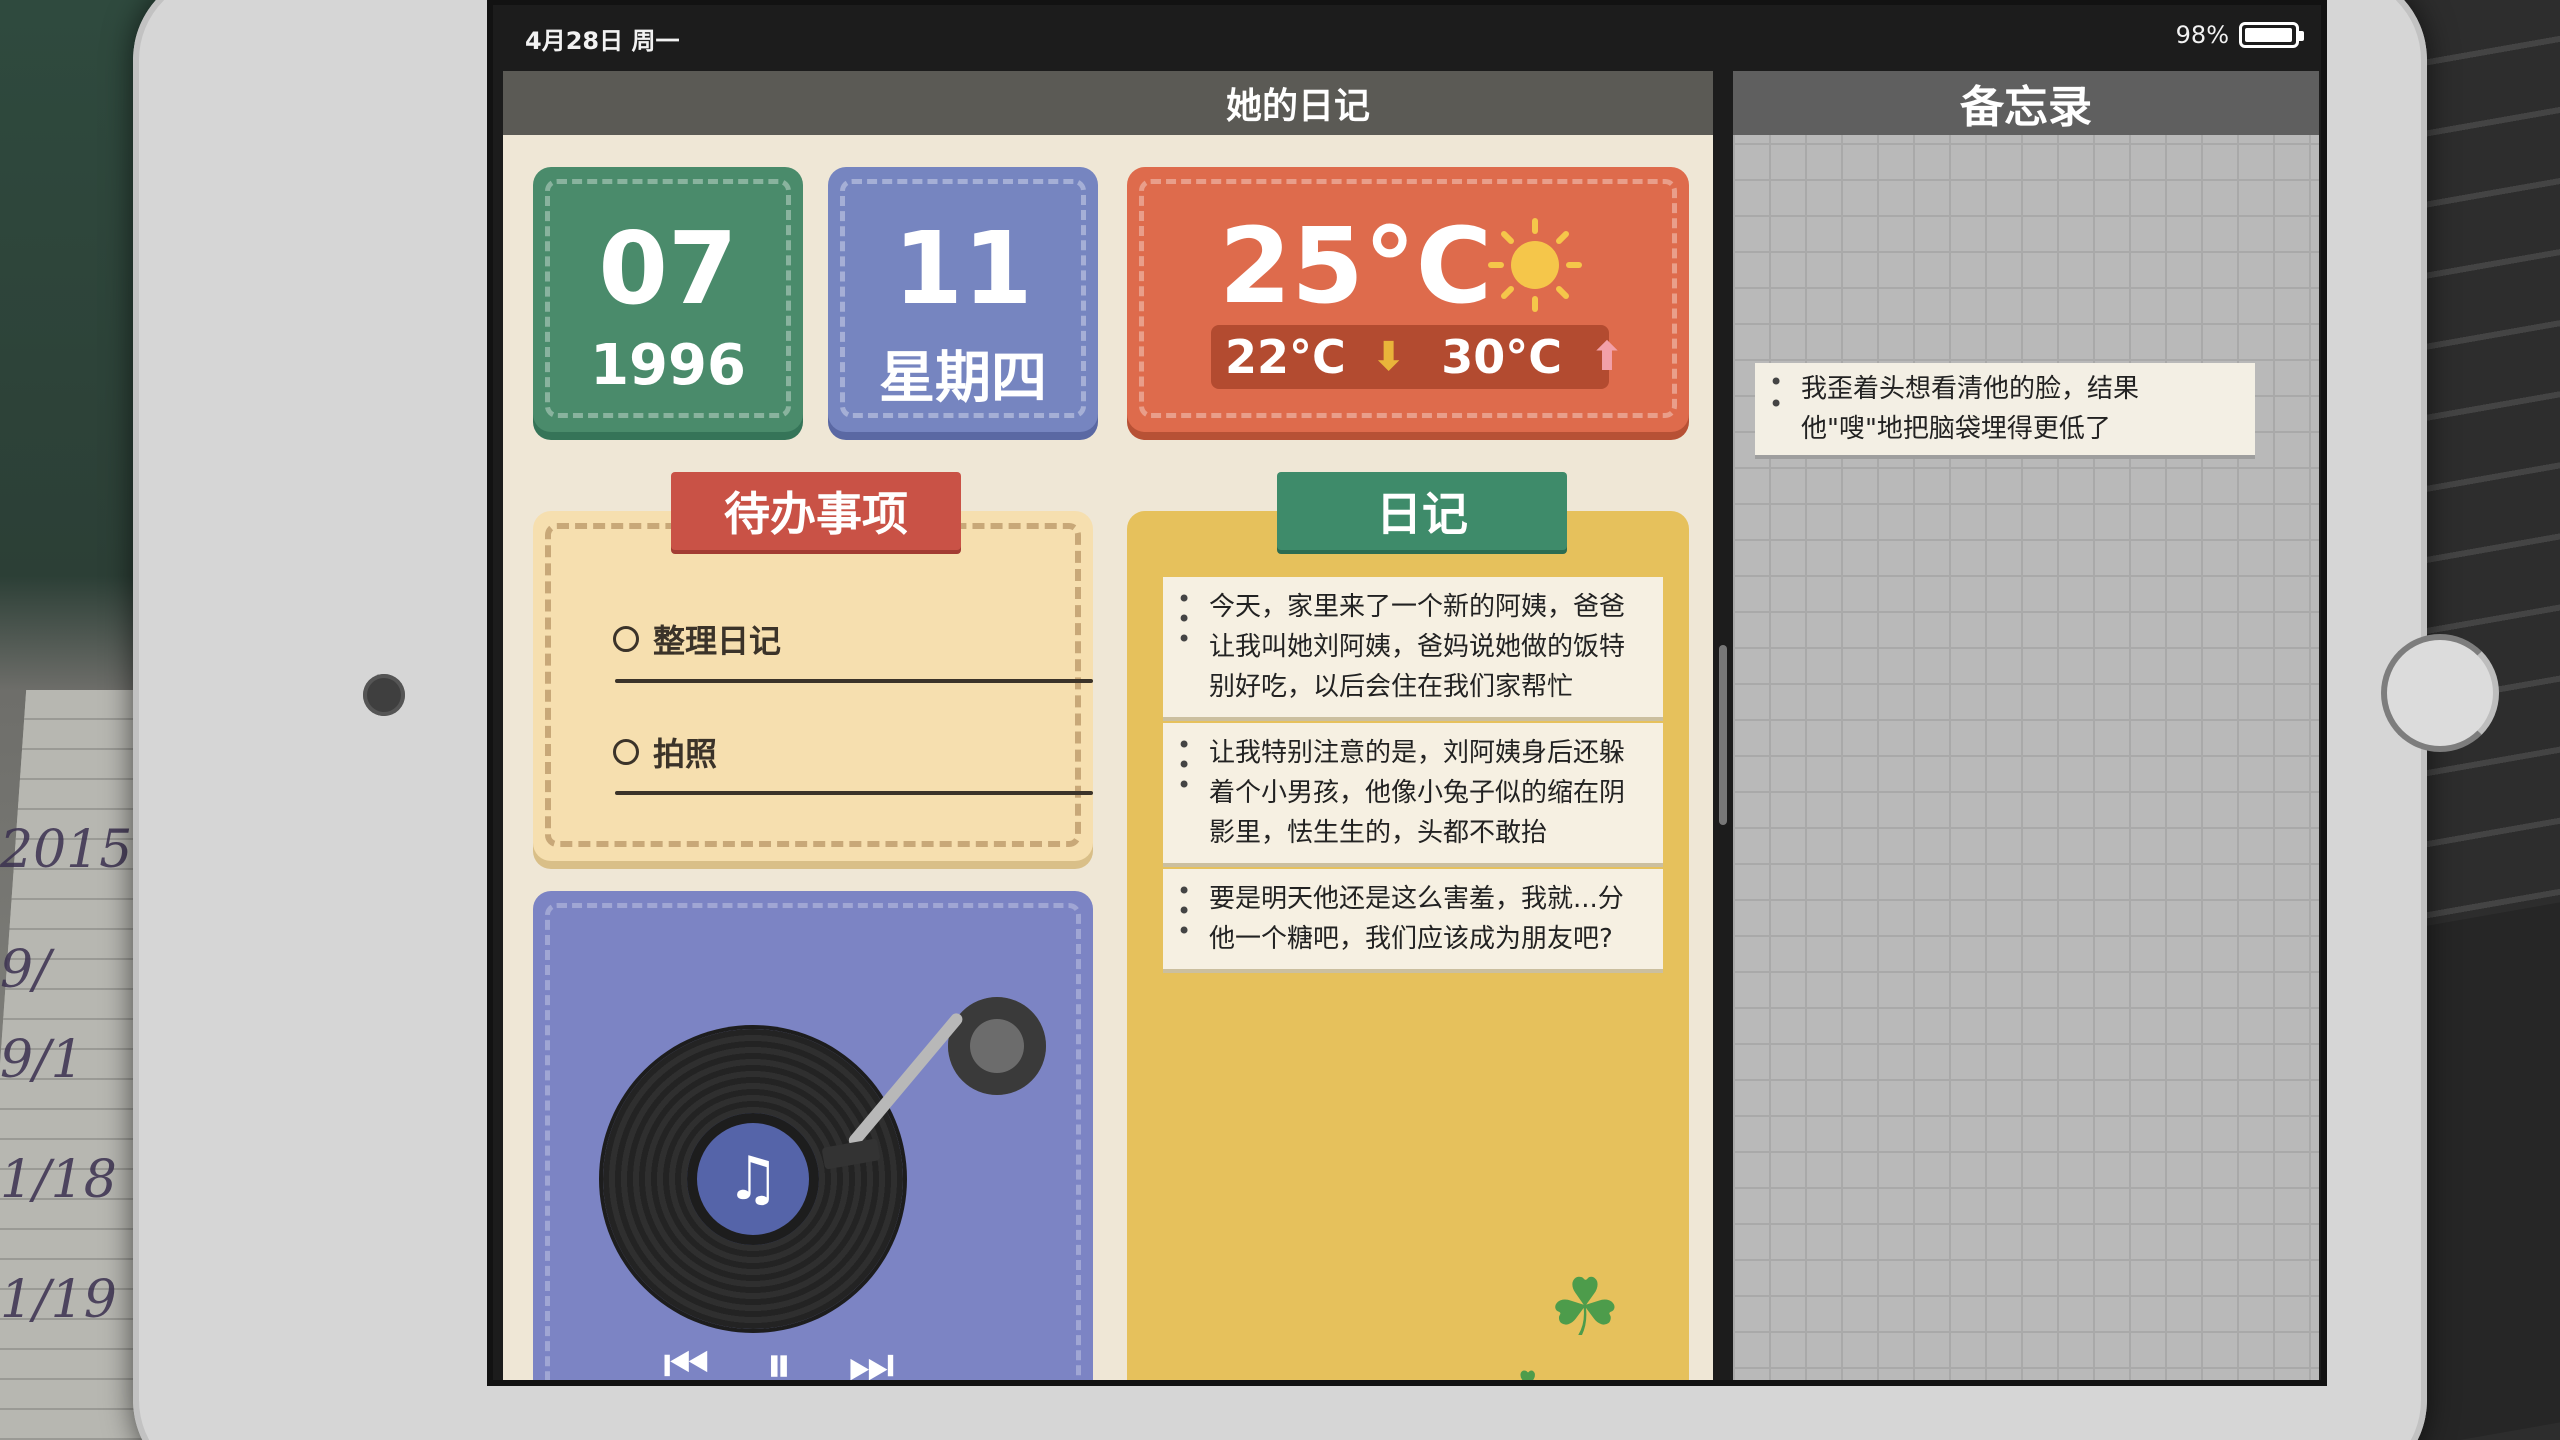 The width and height of the screenshot is (2560, 1440). What do you see at coordinates (1607, 357) in the screenshot?
I see `arrow-up-icon: ⬆` at bounding box center [1607, 357].